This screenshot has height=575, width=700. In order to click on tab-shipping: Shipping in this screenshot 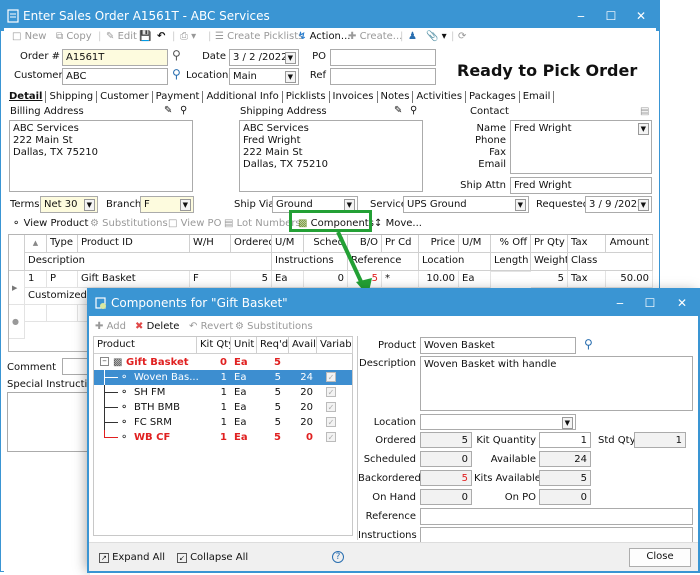, I will do `click(72, 97)`.